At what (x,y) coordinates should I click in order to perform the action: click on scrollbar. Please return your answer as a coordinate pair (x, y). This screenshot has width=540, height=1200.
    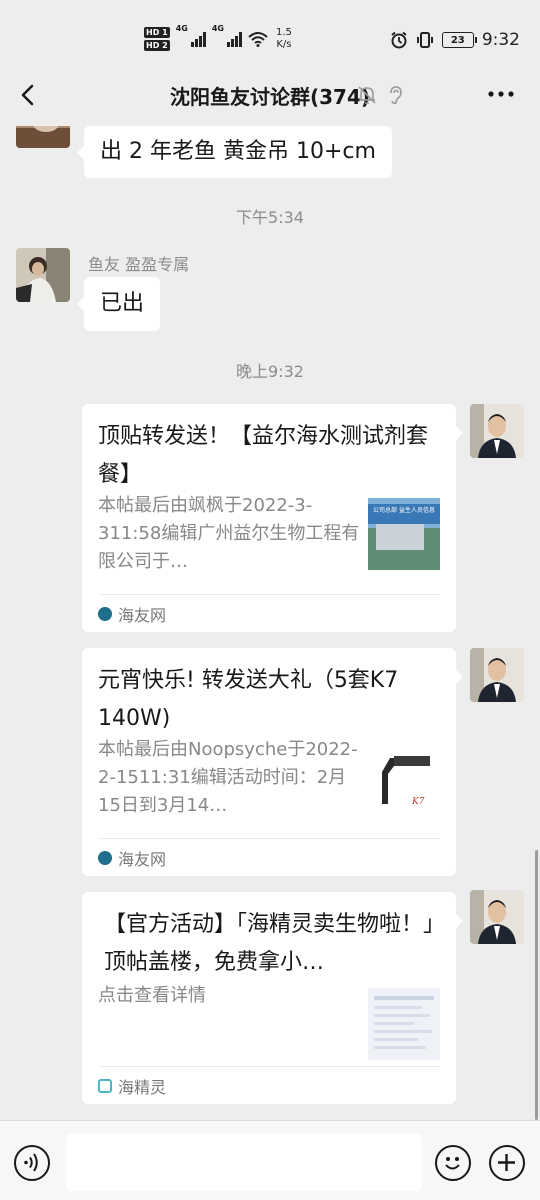
    Looking at the image, I should click on (536, 985).